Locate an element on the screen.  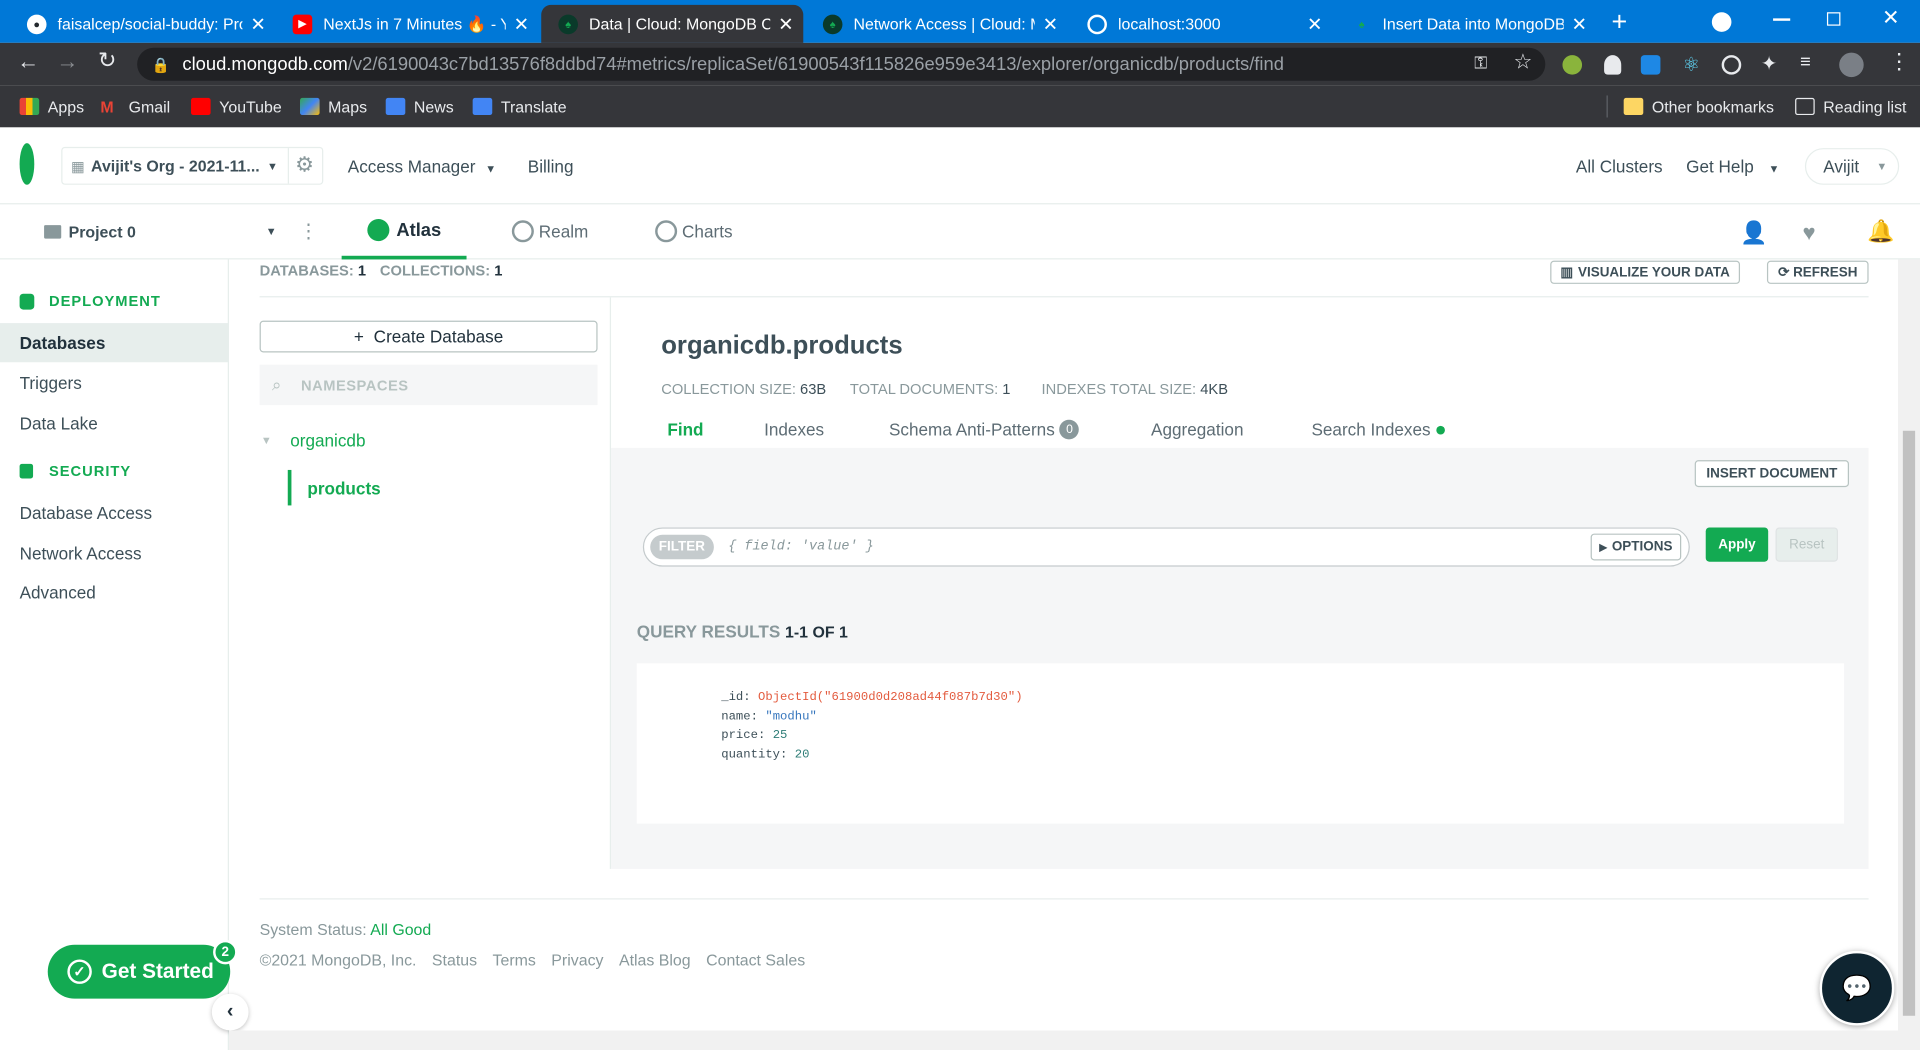
tab-search-icon is located at coordinates (1721, 22).